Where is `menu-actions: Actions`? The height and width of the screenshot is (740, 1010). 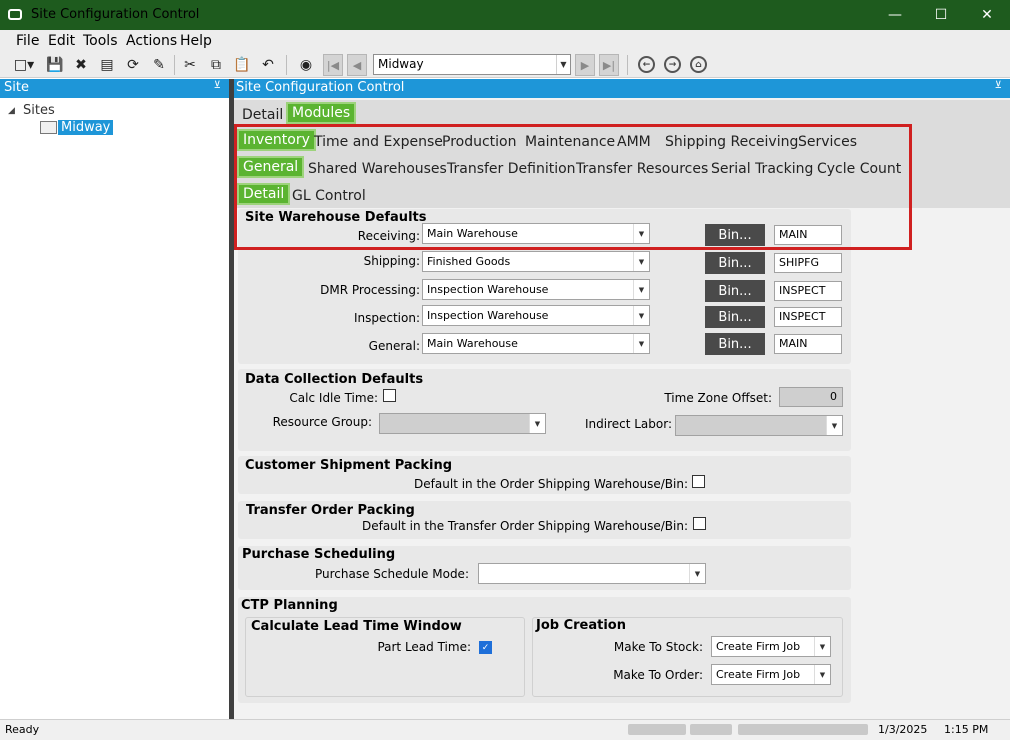
menu-actions: Actions is located at coordinates (151, 41).